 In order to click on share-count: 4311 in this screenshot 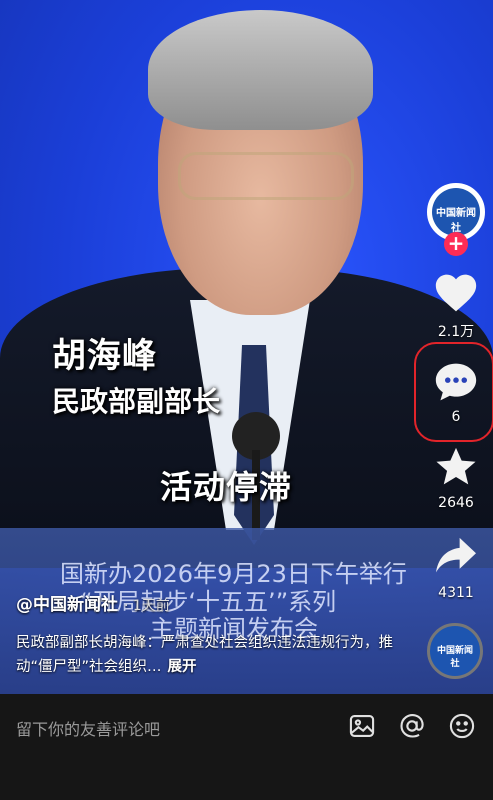, I will do `click(456, 593)`.